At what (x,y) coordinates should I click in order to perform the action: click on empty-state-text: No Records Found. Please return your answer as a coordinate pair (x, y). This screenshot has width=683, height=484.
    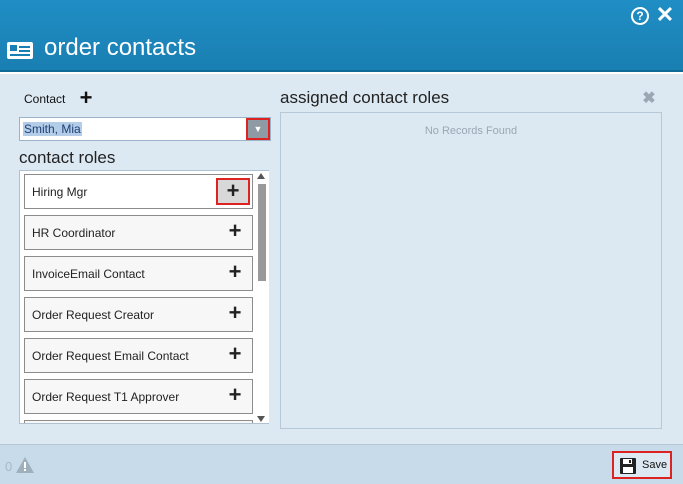
    Looking at the image, I should click on (471, 131).